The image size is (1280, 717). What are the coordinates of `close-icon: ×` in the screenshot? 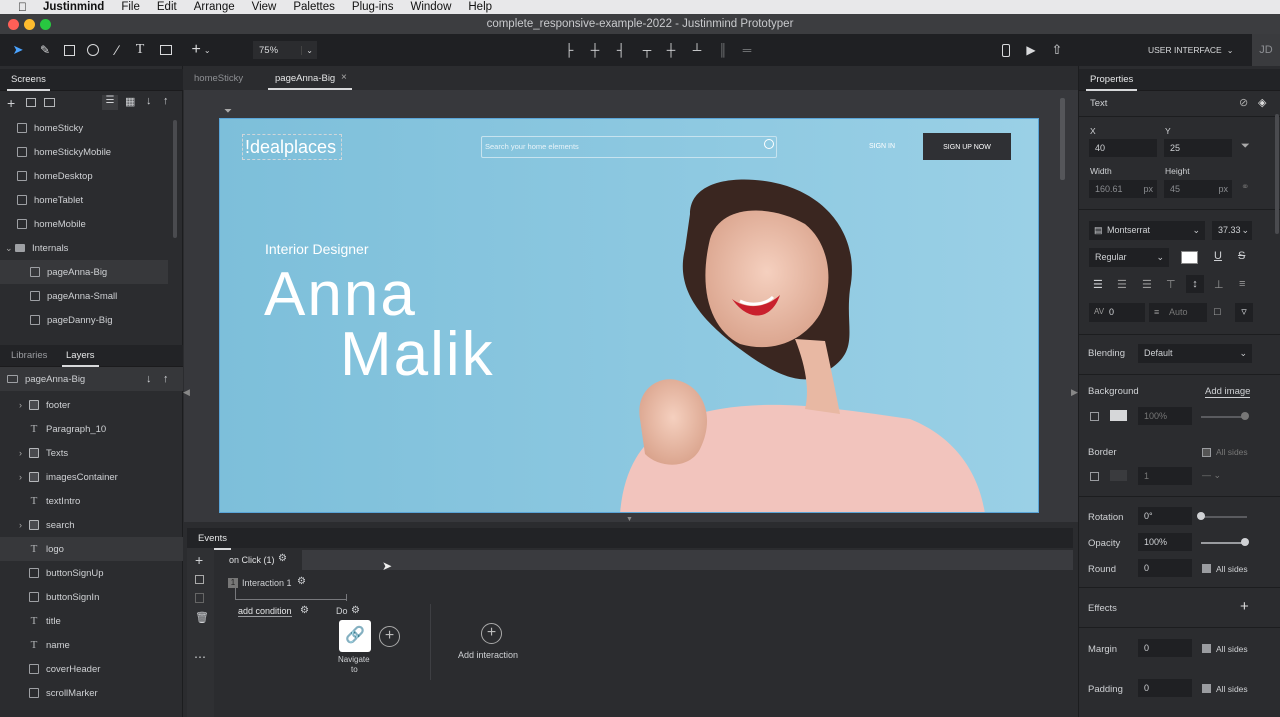 It's located at (344, 77).